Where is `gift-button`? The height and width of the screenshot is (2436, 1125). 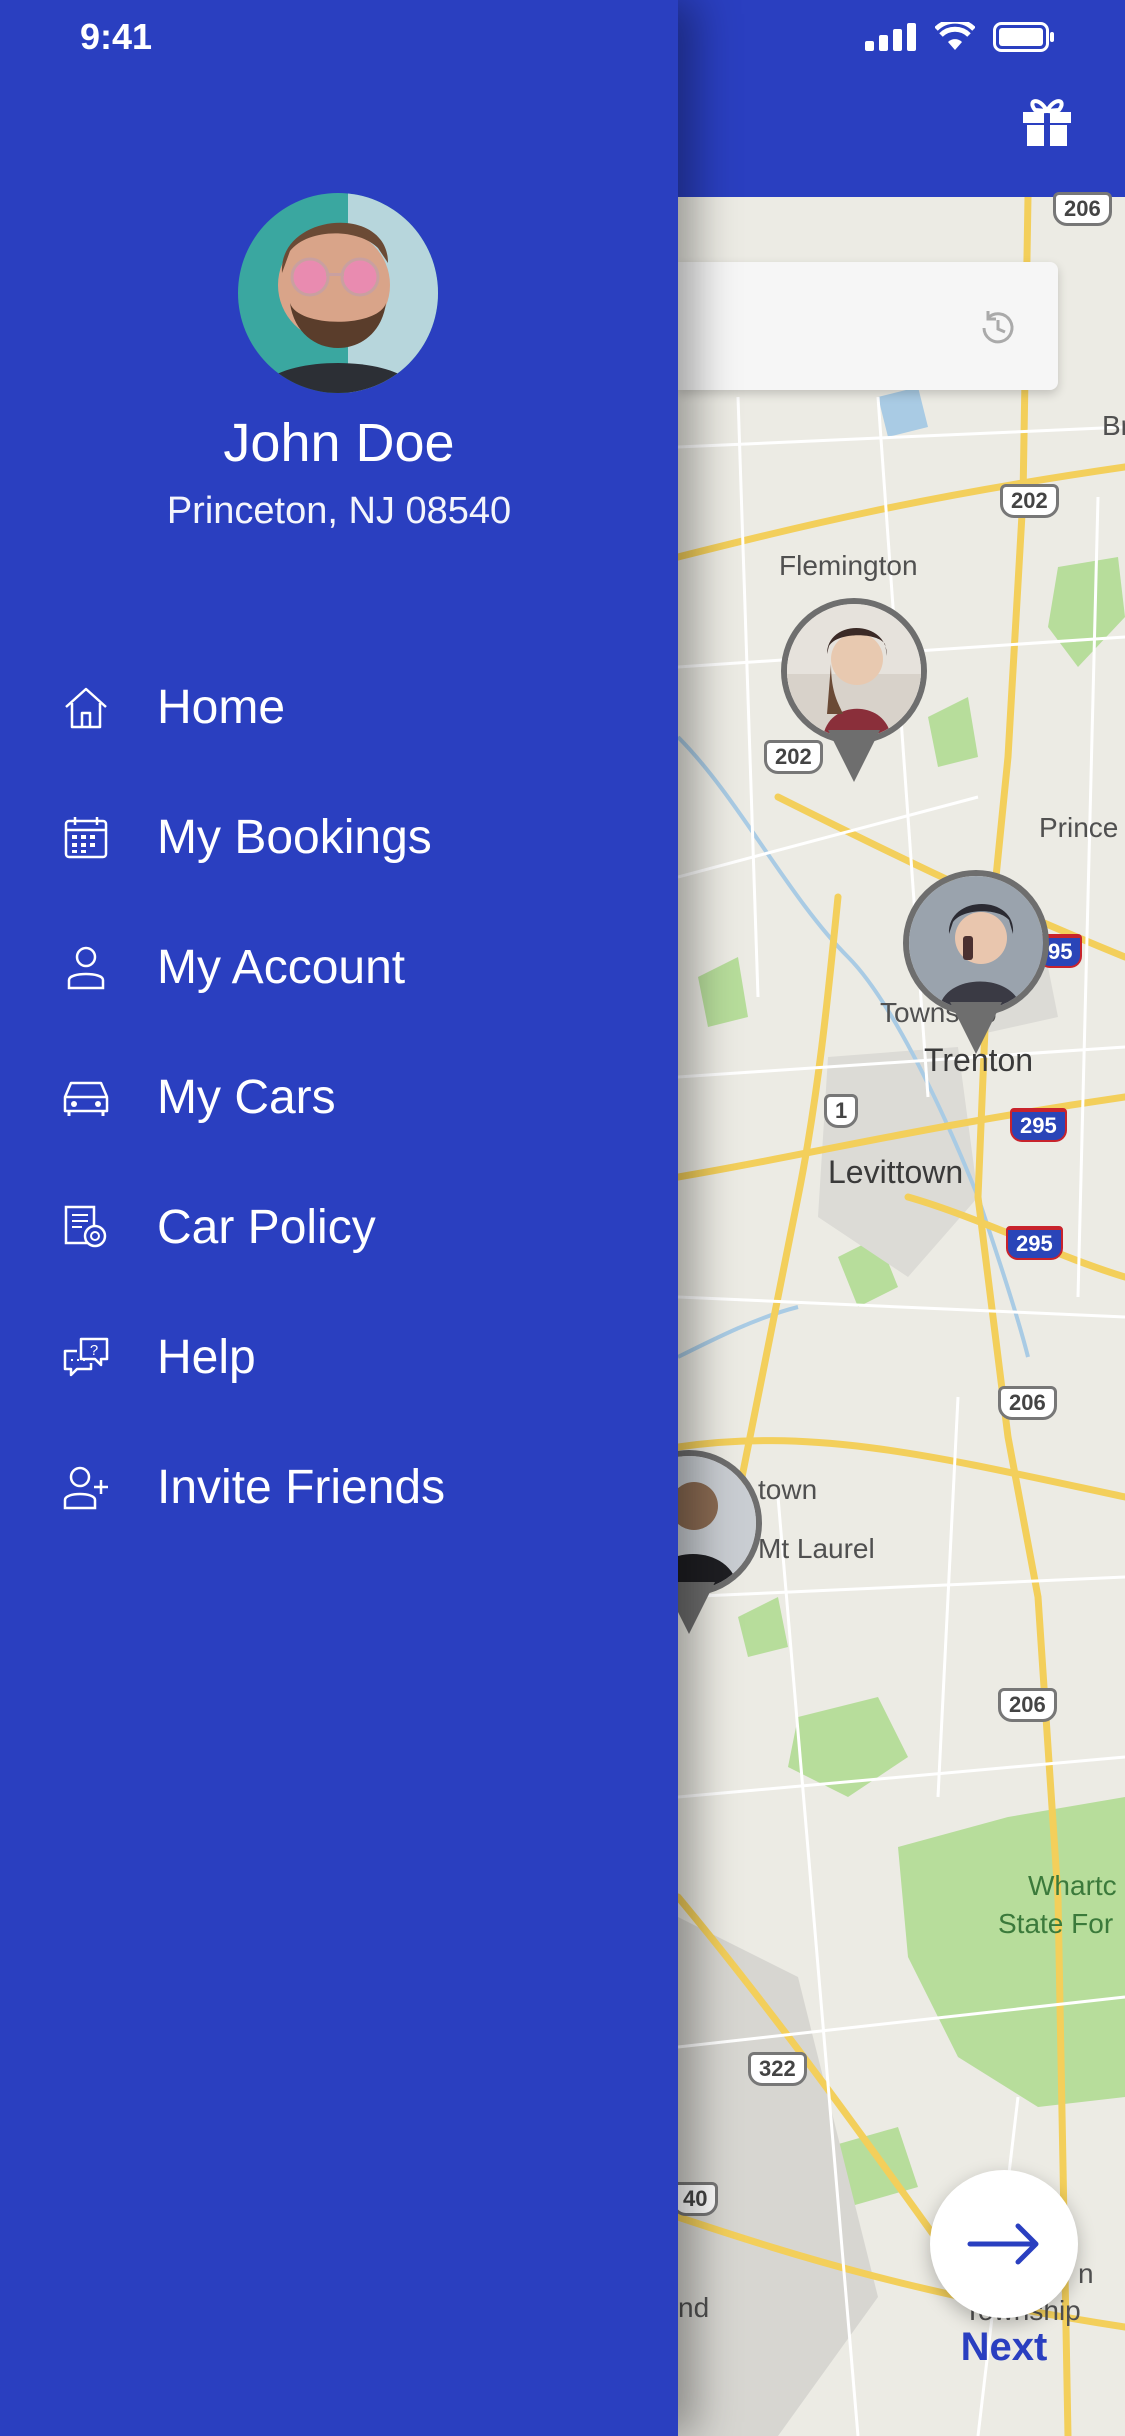 gift-button is located at coordinates (1047, 120).